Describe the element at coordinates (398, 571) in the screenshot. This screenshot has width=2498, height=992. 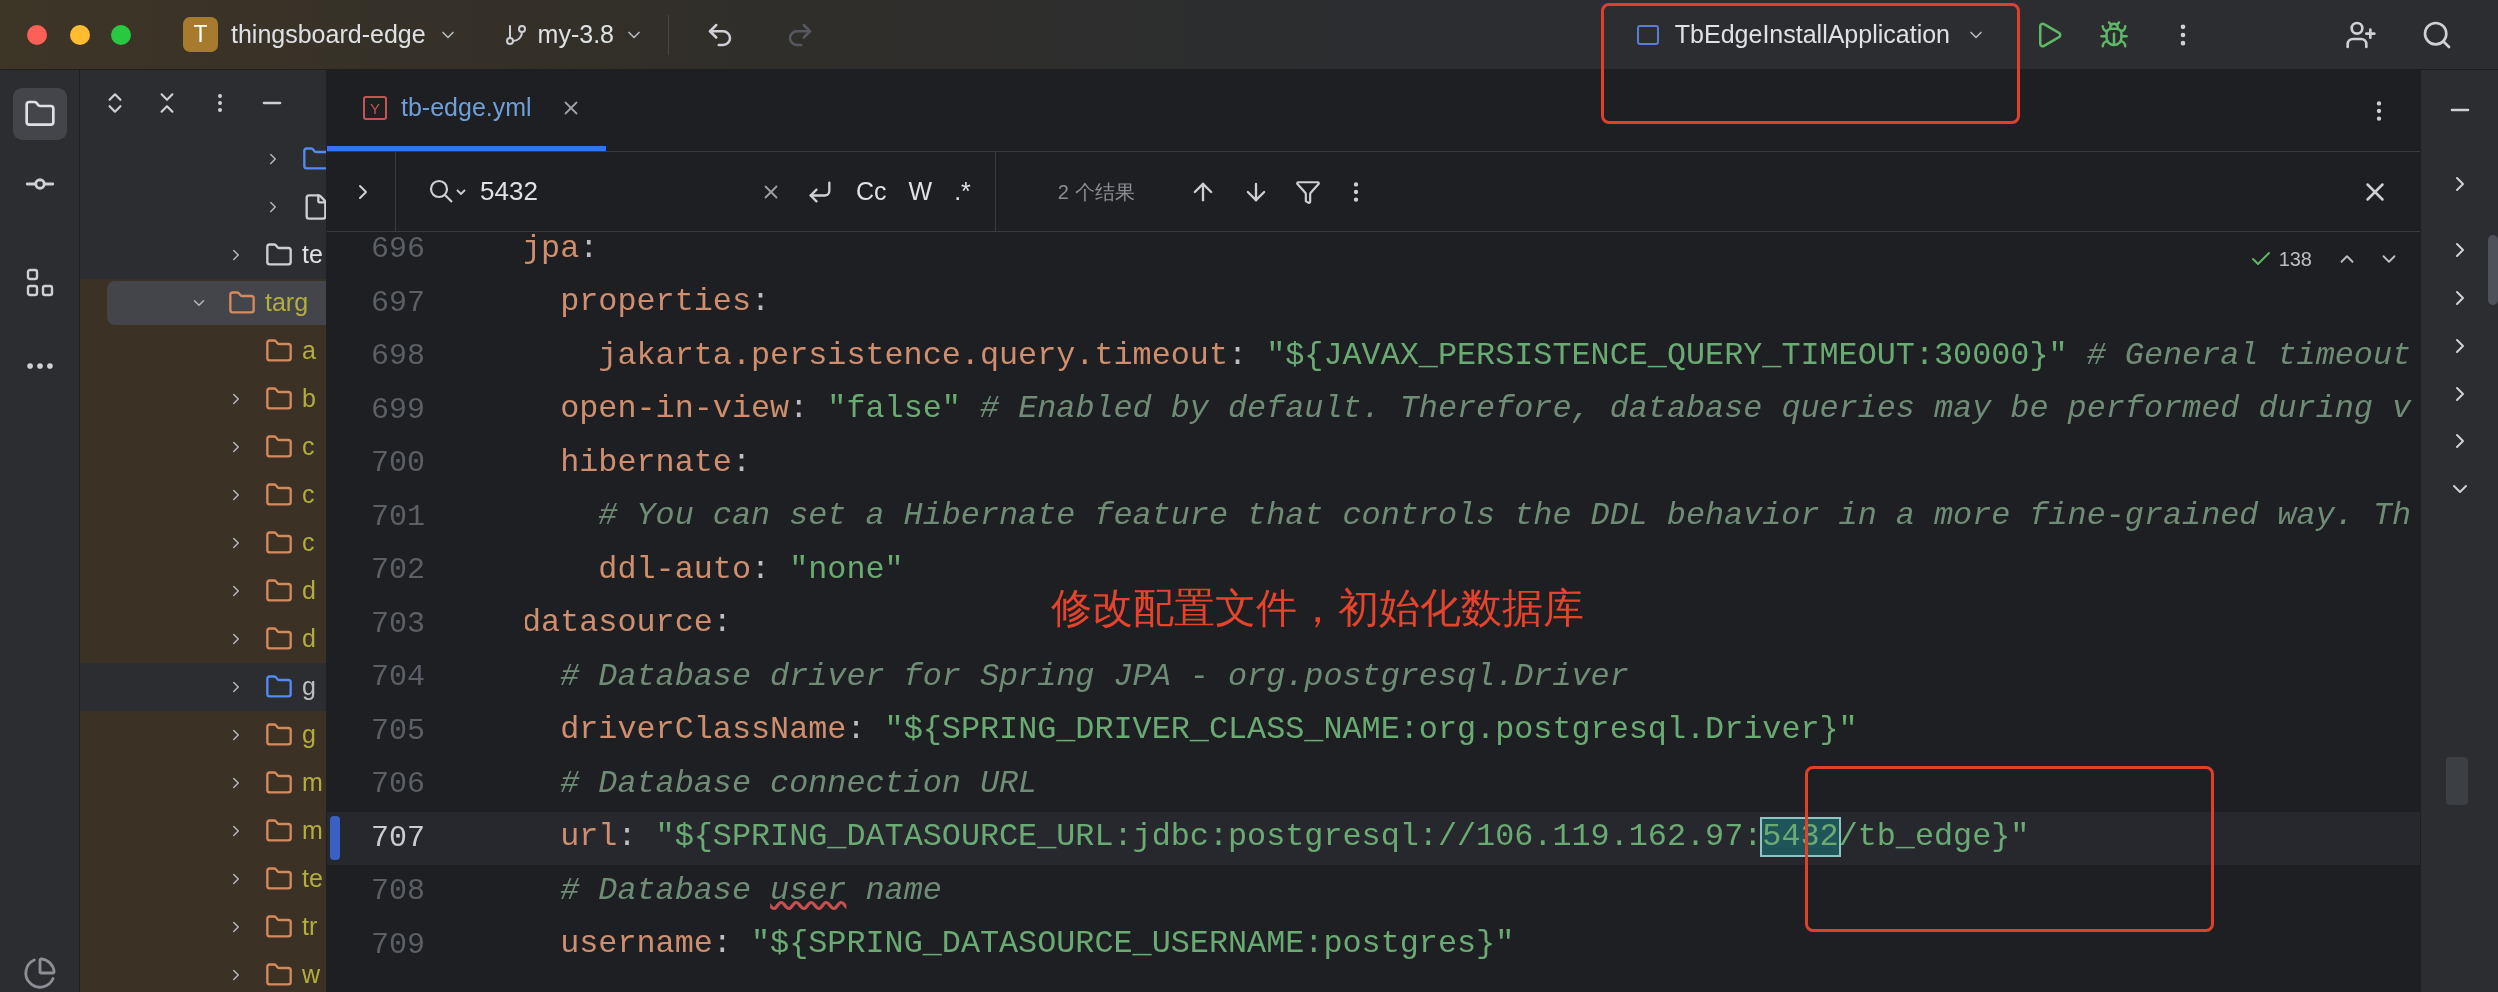
I see `line-number: 702` at that location.